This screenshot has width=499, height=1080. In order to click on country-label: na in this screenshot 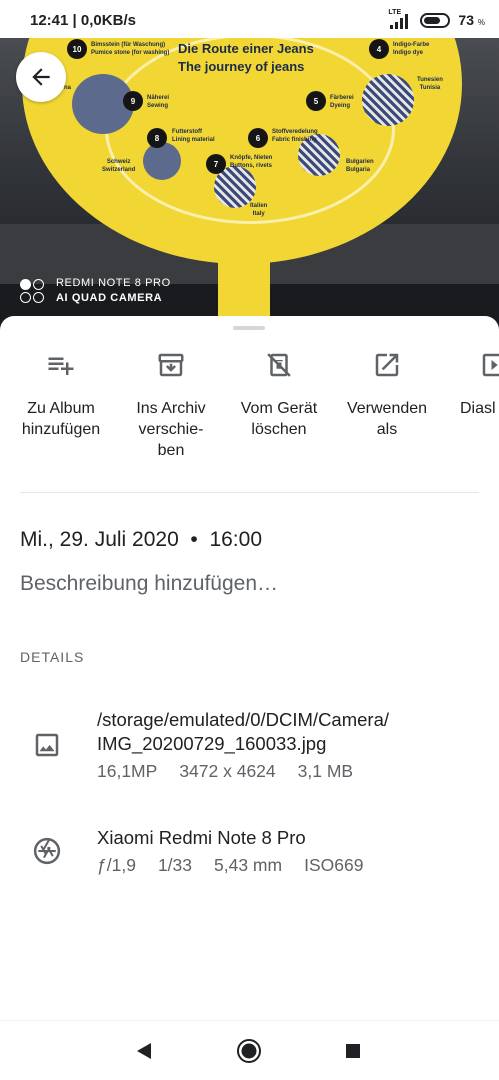, I will do `click(68, 88)`.